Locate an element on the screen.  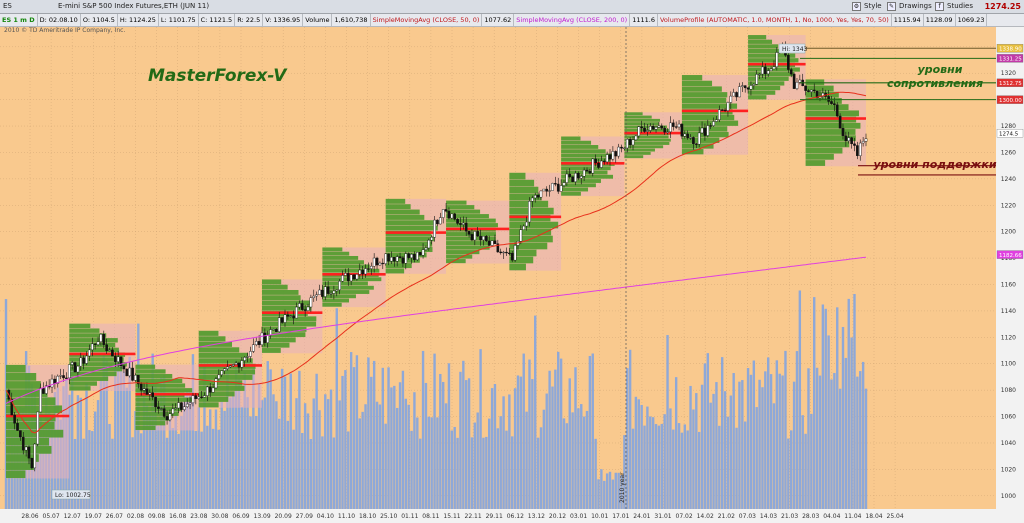
date-tick: 04.10 is located at coordinates (325, 516).